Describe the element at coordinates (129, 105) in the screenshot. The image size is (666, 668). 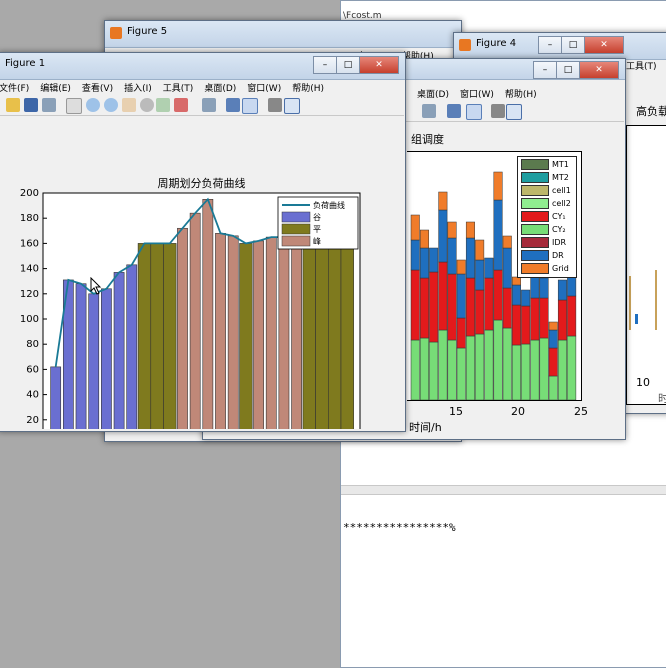
I see `pan-icon` at that location.